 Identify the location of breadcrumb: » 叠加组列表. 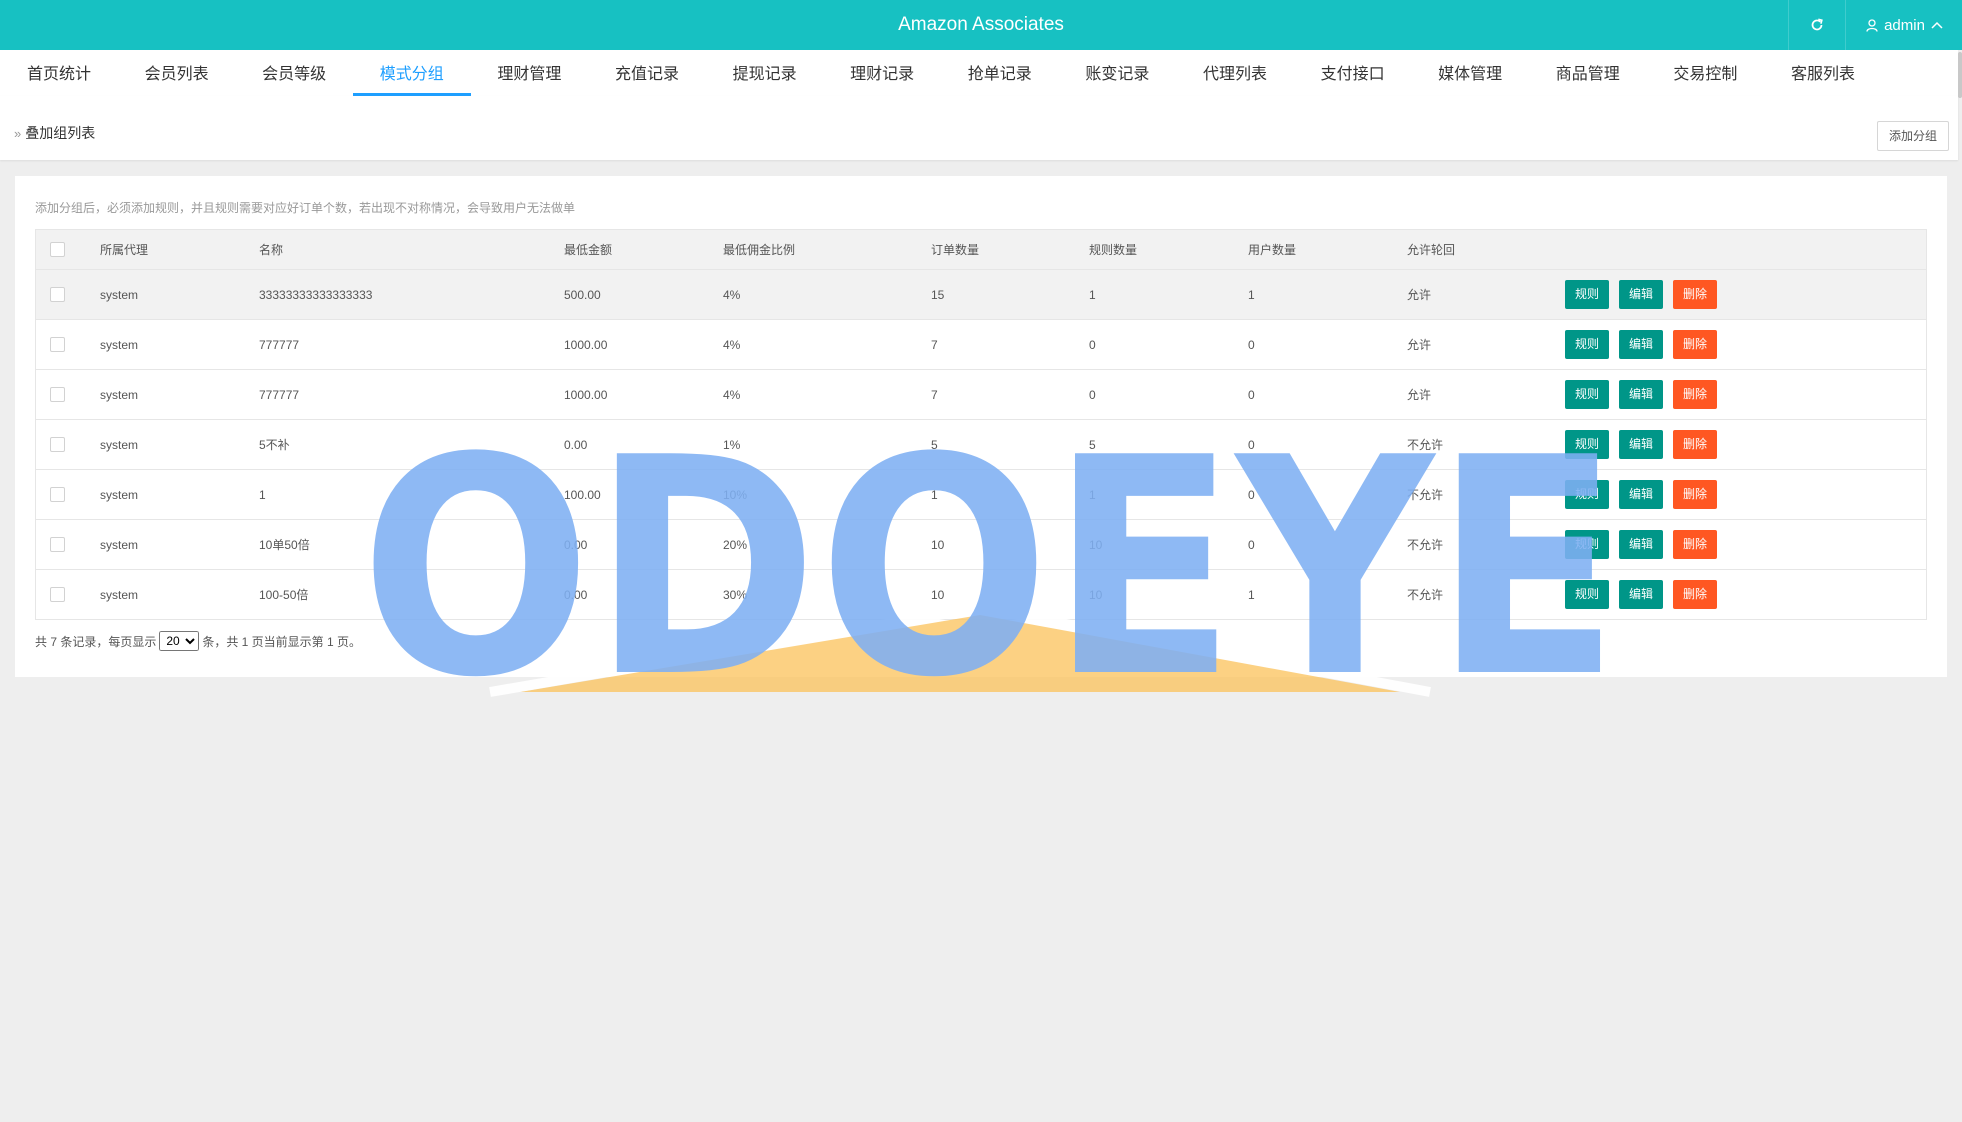
(54, 133).